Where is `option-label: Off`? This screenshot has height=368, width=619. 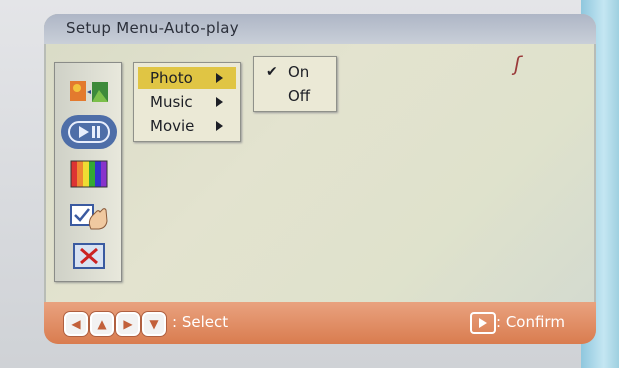 option-label: Off is located at coordinates (299, 96).